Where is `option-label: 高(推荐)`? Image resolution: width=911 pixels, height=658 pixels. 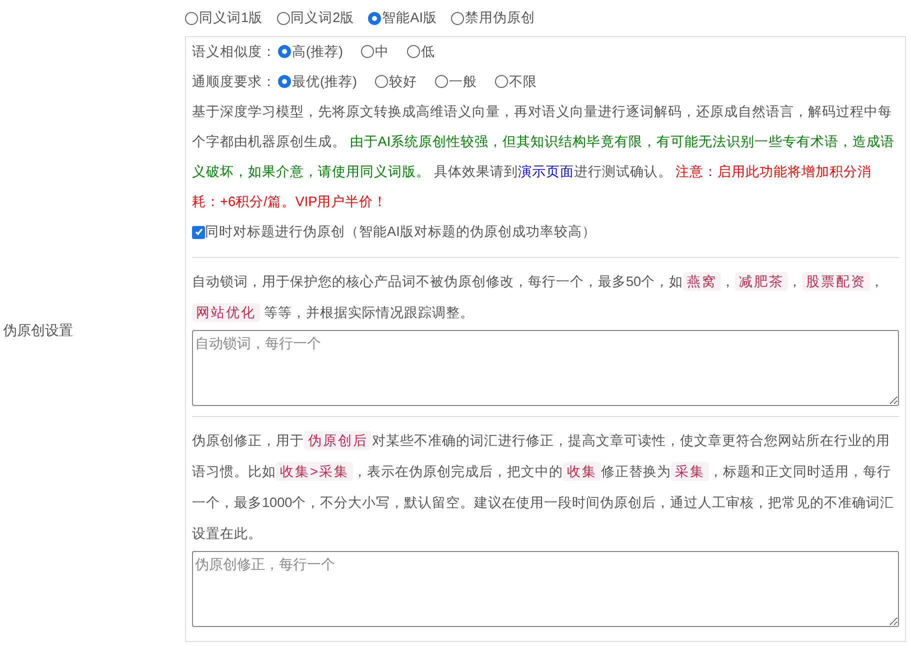 option-label: 高(推荐) is located at coordinates (318, 52).